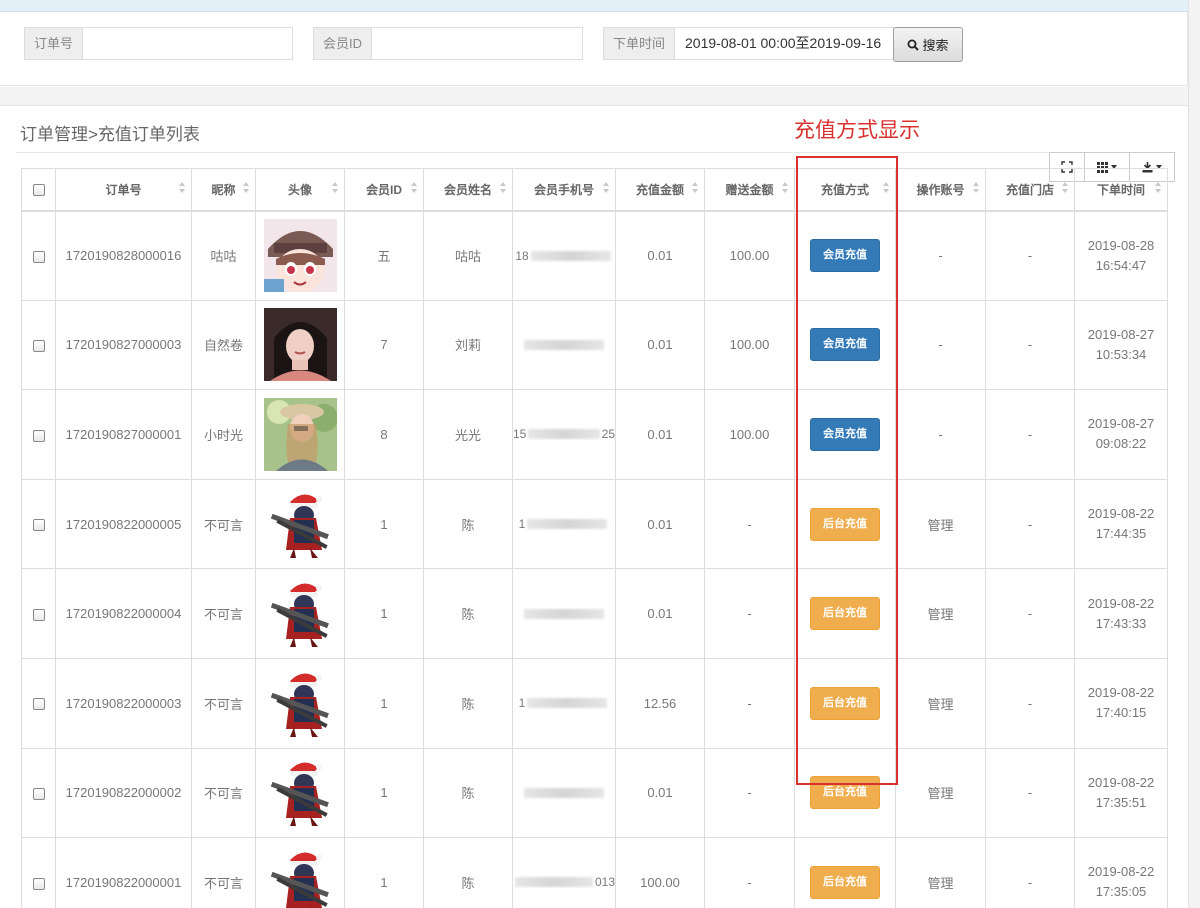 The height and width of the screenshot is (908, 1200). I want to click on phone-suffix: 25, so click(608, 434).